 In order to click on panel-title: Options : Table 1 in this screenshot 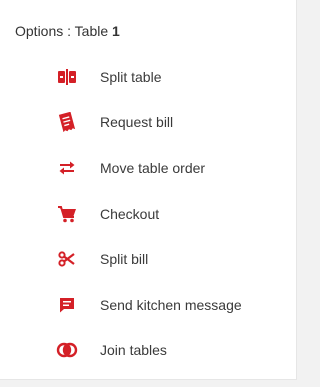, I will do `click(67, 31)`.